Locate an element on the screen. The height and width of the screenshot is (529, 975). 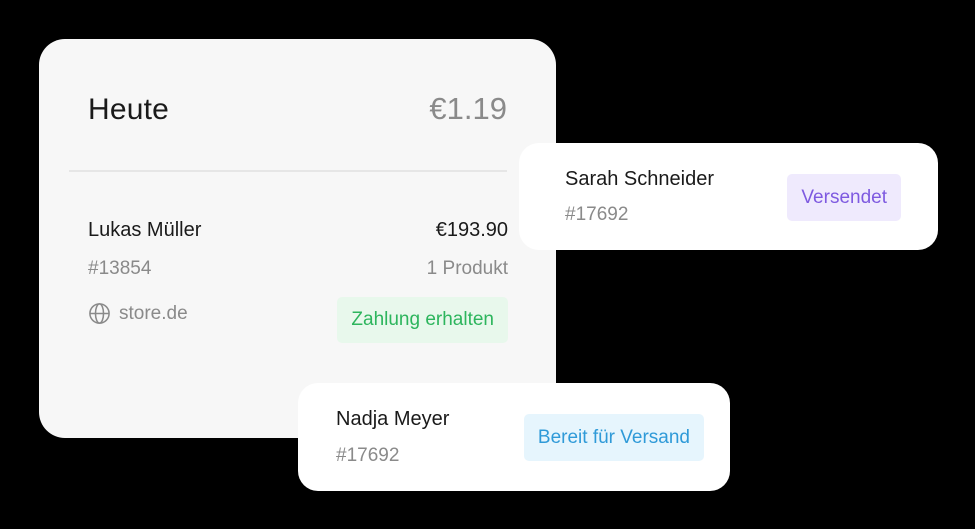
order-amount: €193.90 is located at coordinates (471, 230).